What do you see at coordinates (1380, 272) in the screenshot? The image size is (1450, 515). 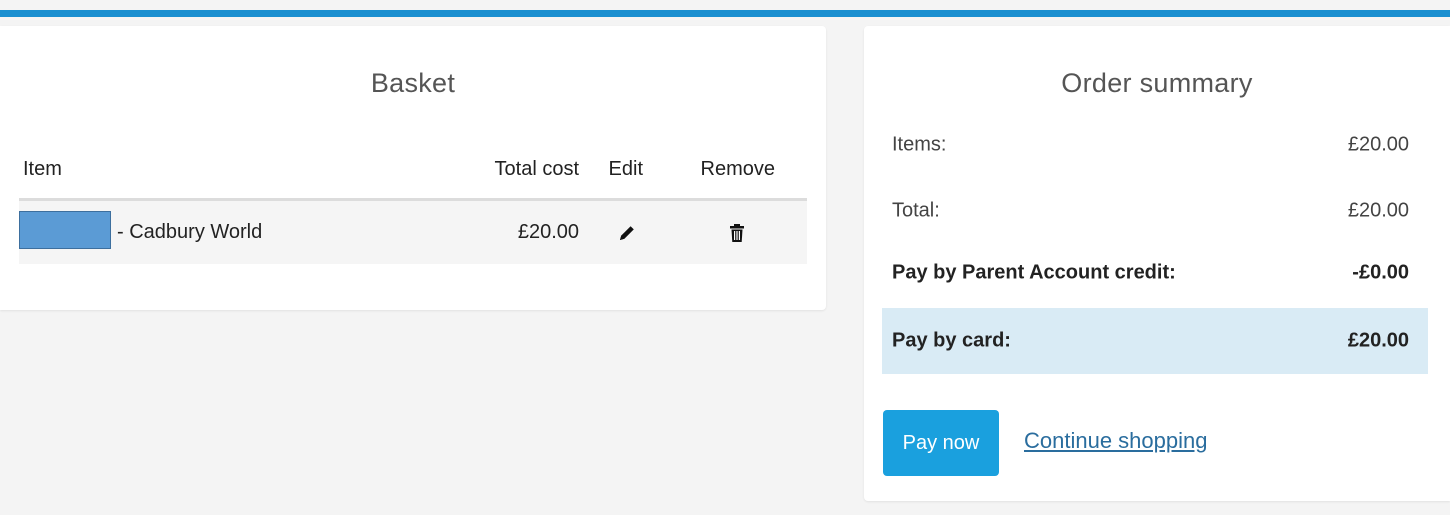 I see `credit-value: -£0.00` at bounding box center [1380, 272].